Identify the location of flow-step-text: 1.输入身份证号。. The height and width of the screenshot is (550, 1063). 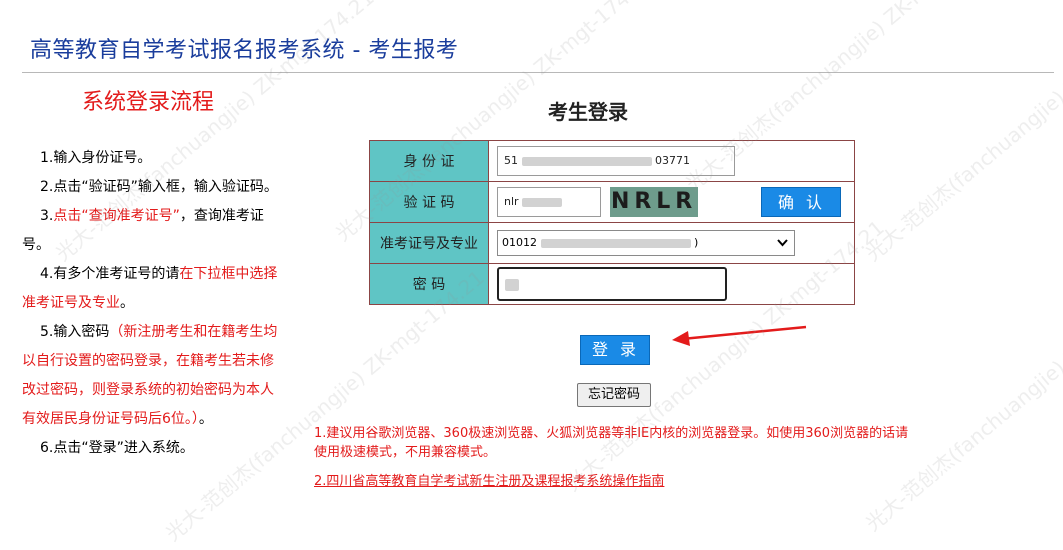
(96, 158).